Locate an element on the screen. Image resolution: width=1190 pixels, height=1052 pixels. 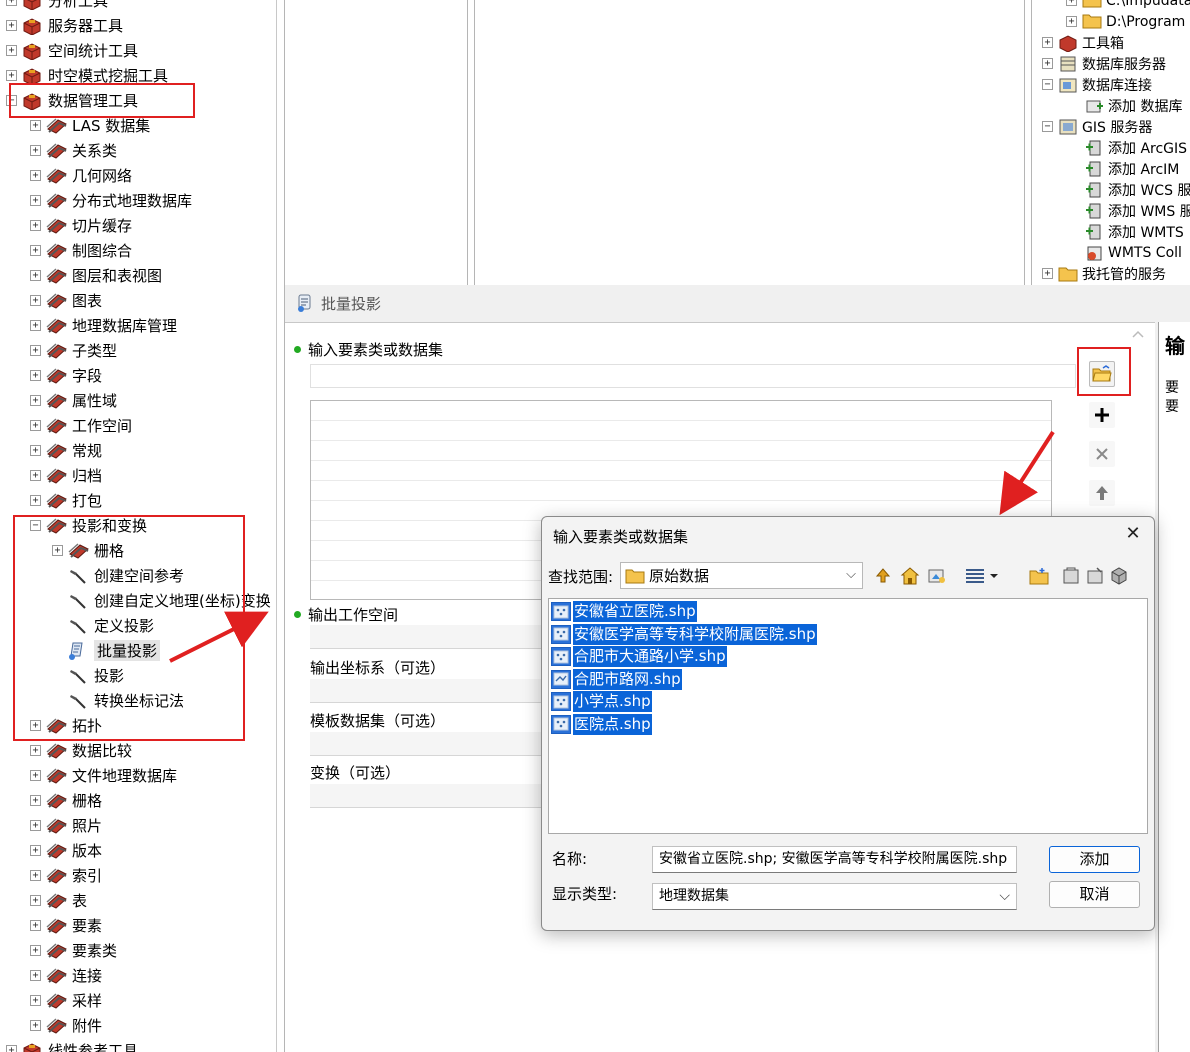
disconnect-folder-icon is located at coordinates (1095, 576).